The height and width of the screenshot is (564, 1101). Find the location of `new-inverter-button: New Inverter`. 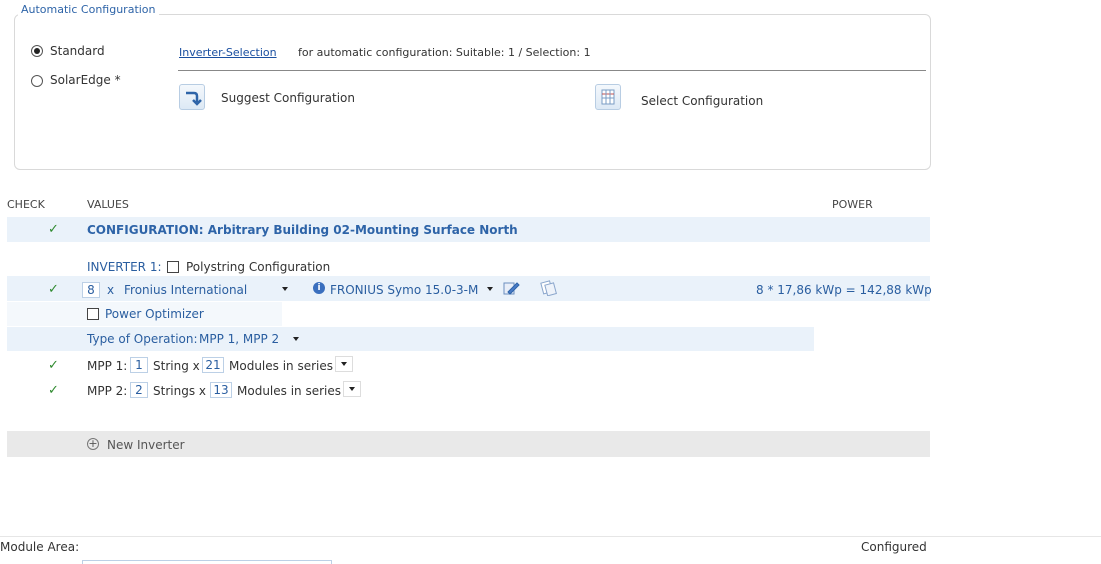

new-inverter-button: New Inverter is located at coordinates (146, 445).